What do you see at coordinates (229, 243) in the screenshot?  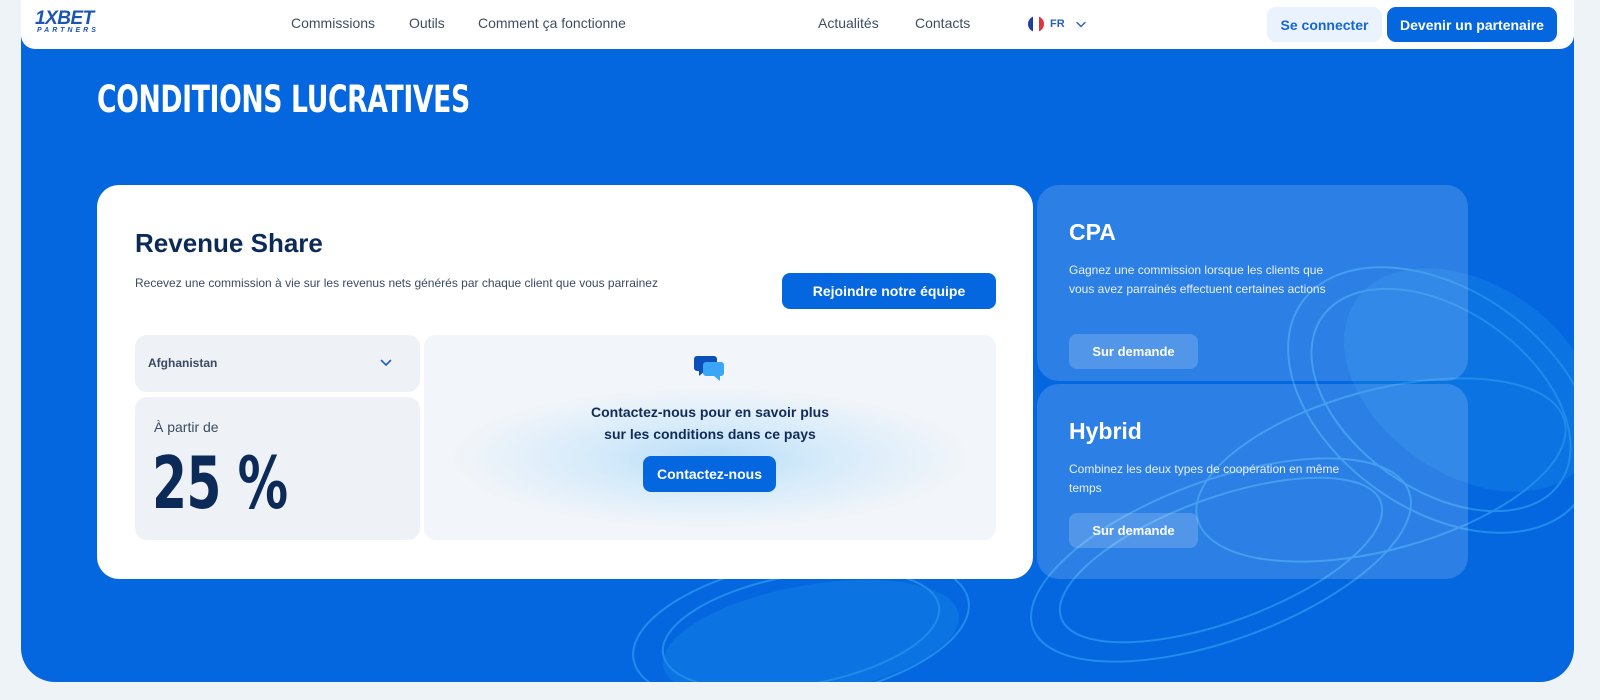 I see `revenue-share-title: Revenue Share` at bounding box center [229, 243].